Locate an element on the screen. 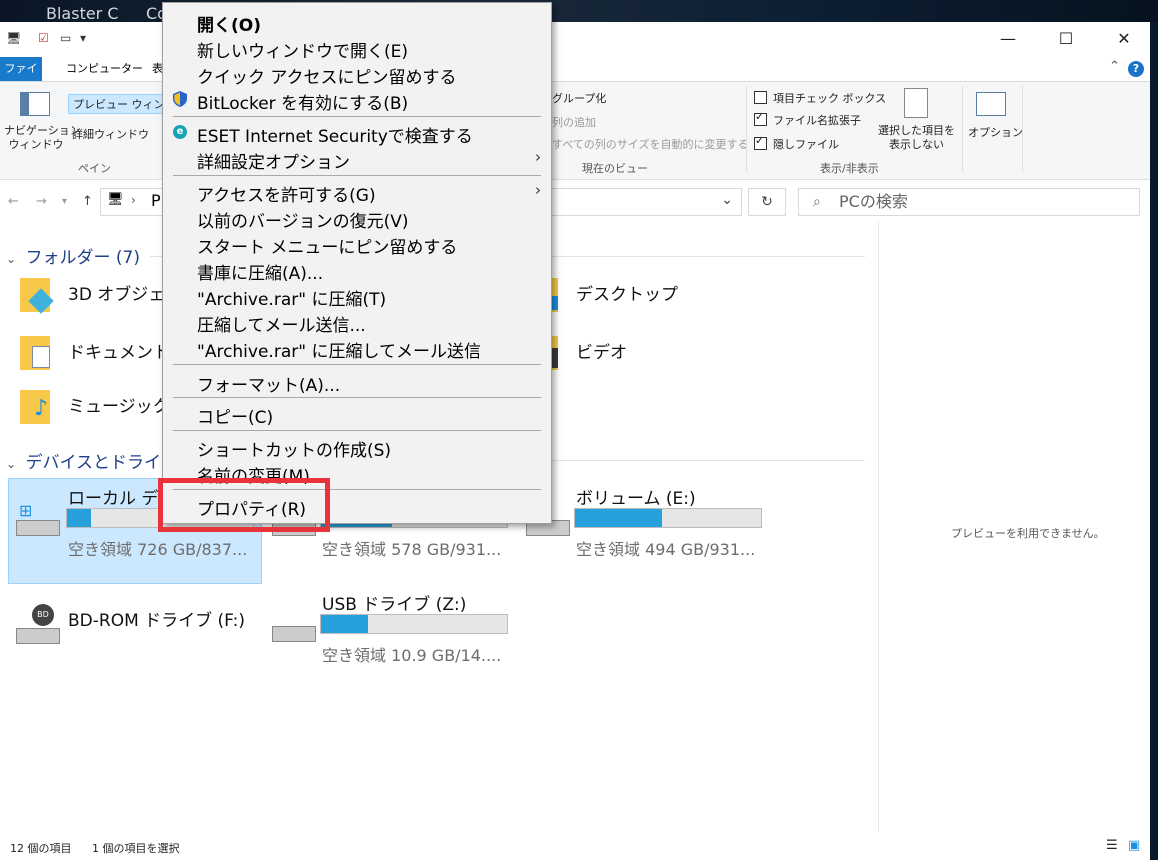 The width and height of the screenshot is (1158, 860). back-arrow-icon: ← is located at coordinates (13, 201).